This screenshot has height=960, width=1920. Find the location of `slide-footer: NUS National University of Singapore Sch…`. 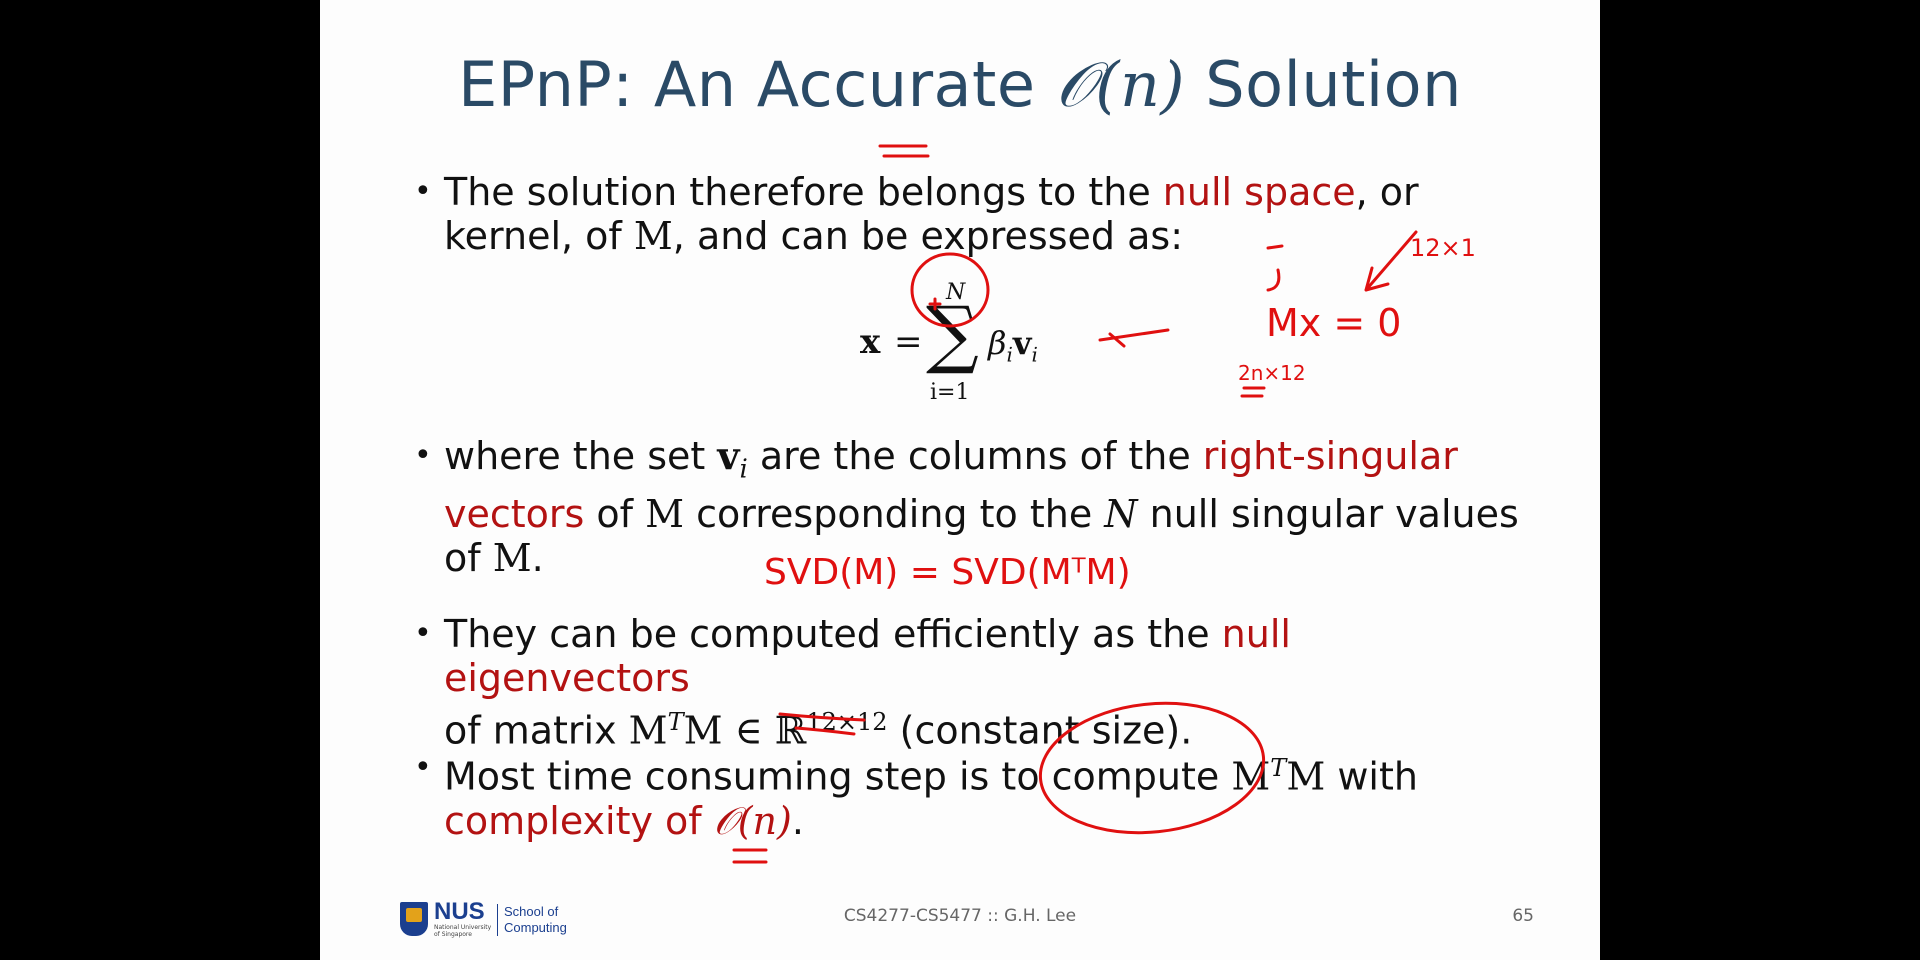

slide-footer: NUS National University of Singapore Sch… is located at coordinates (960, 919).